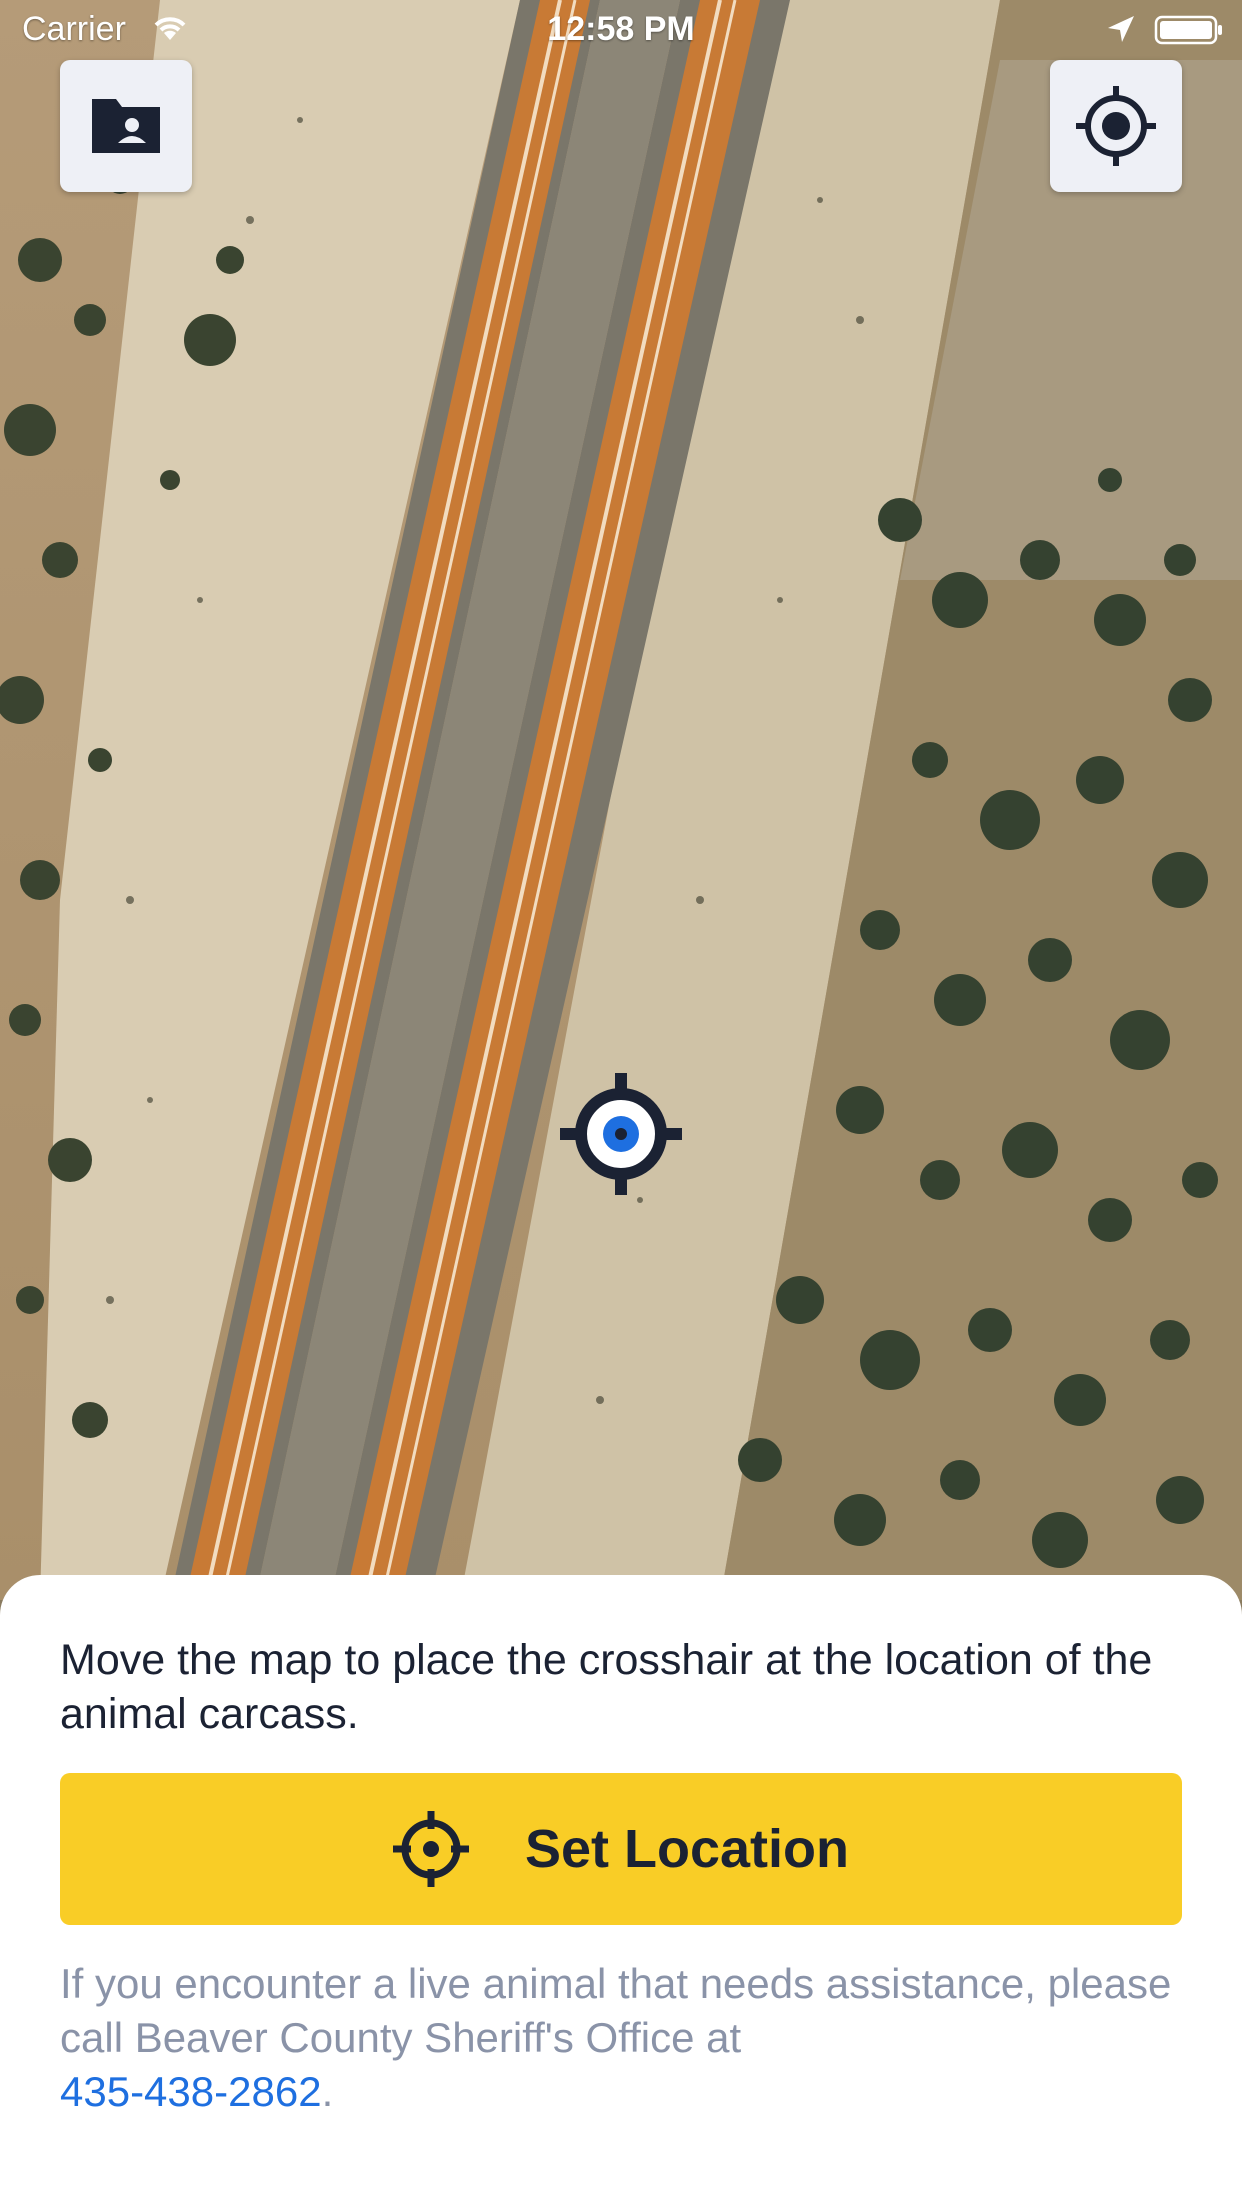 Image resolution: width=1242 pixels, height=2208 pixels. I want to click on contacts-button, so click(126, 126).